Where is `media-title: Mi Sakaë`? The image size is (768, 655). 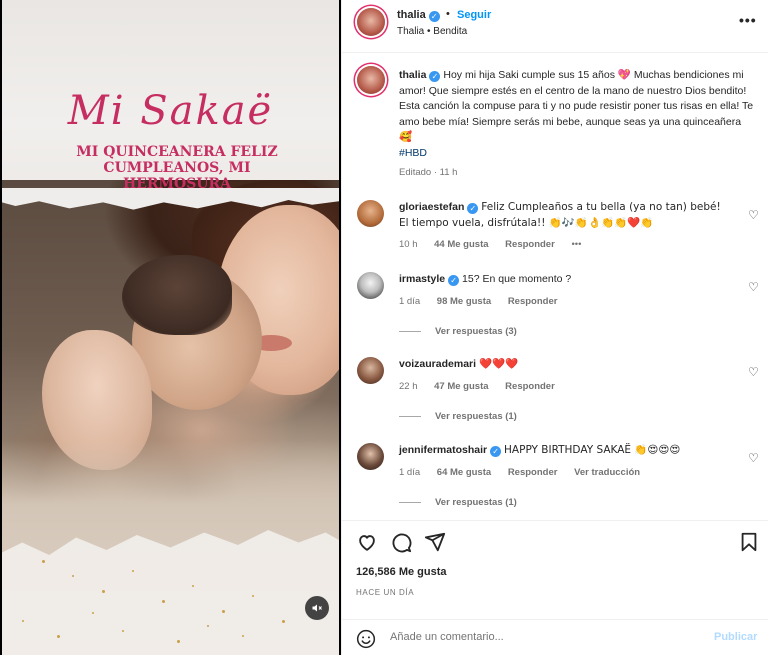
media-title: Mi Sakaë is located at coordinates (170, 111).